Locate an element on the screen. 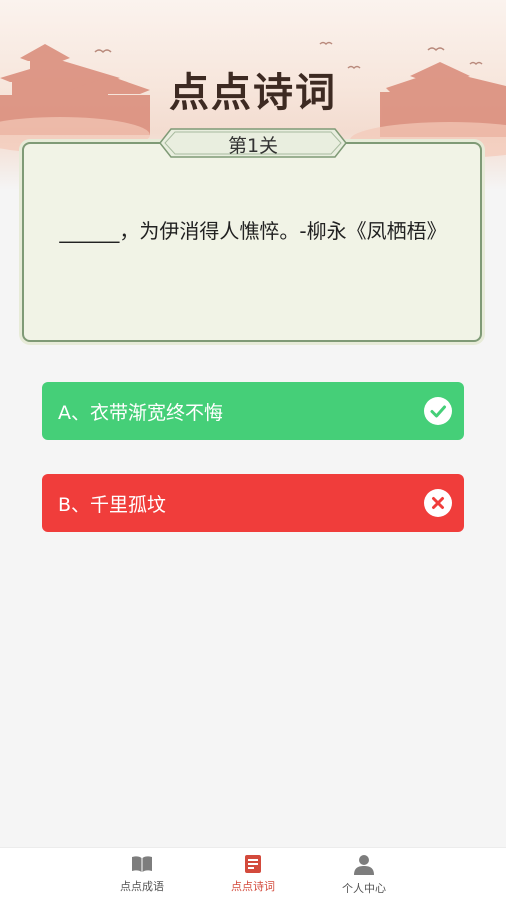  book-icon is located at coordinates (142, 864).